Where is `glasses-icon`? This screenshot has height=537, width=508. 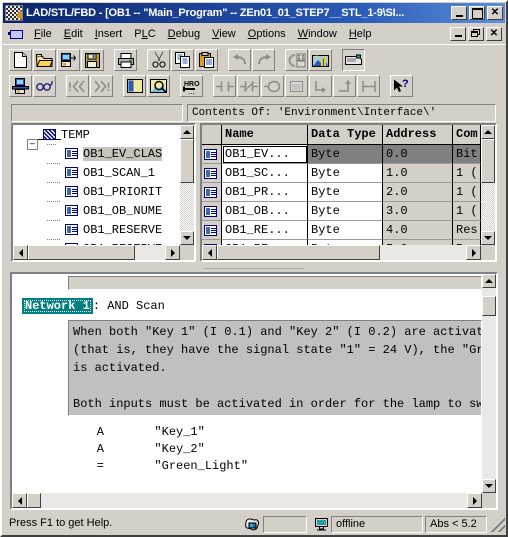 glasses-icon is located at coordinates (44, 86).